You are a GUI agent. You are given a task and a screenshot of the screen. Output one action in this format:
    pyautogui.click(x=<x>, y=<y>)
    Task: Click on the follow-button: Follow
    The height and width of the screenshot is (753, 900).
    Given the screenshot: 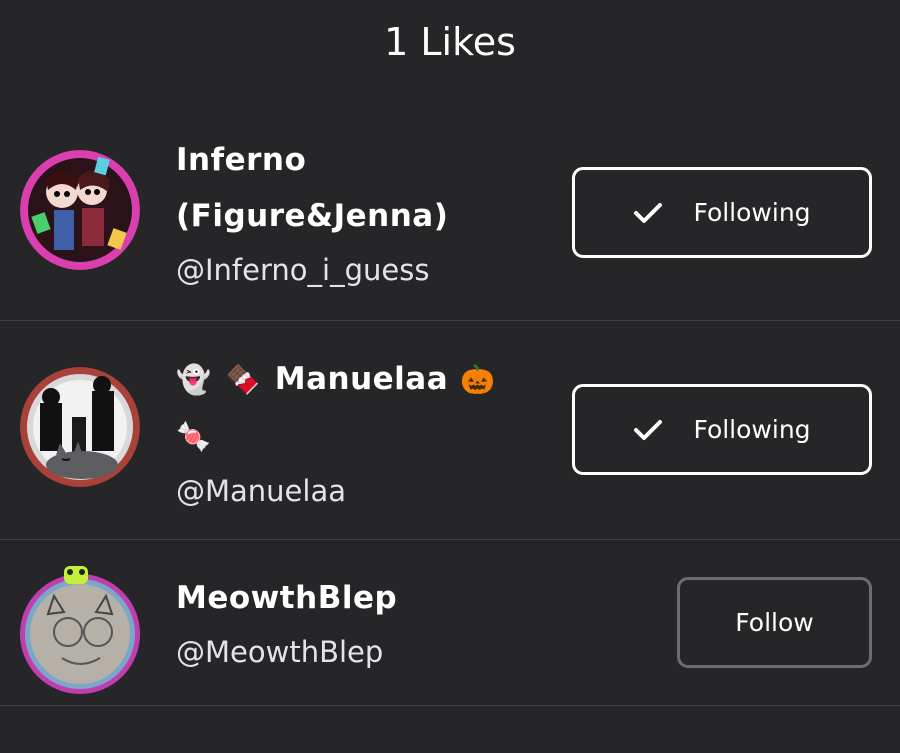 What is the action you would take?
    pyautogui.click(x=774, y=622)
    